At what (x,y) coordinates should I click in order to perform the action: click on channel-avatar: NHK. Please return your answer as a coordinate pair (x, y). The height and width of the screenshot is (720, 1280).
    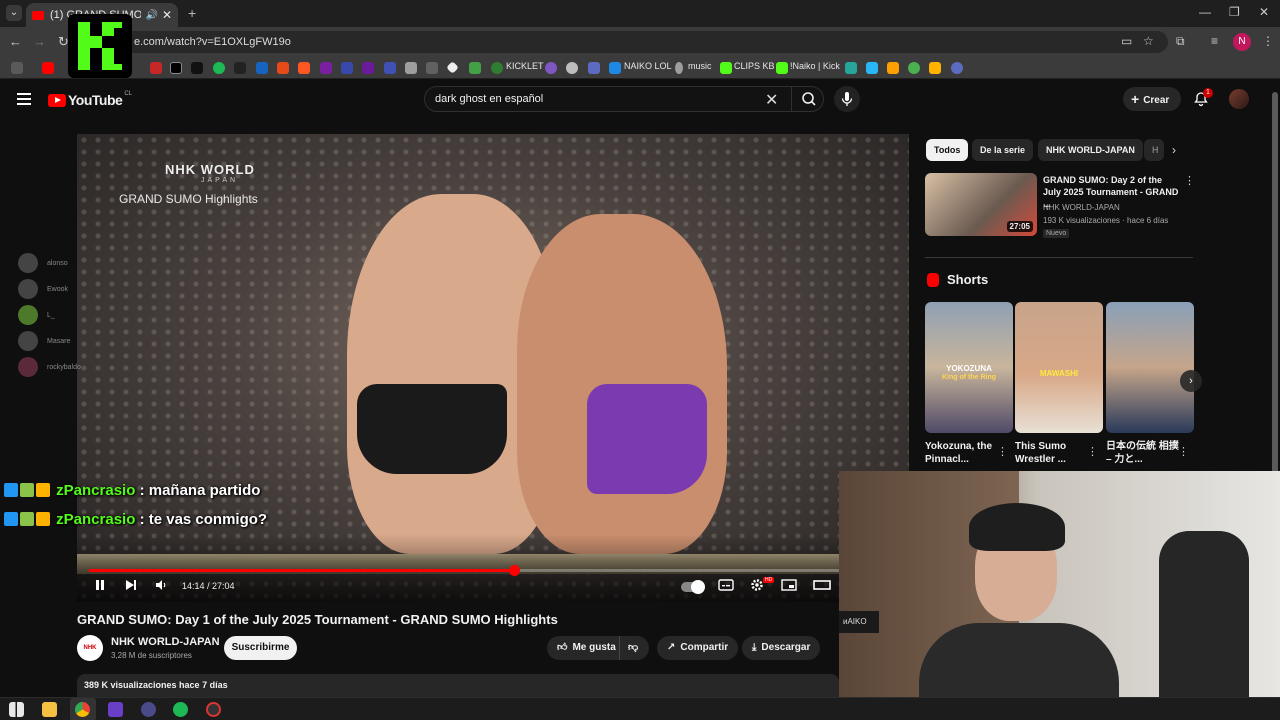
    Looking at the image, I should click on (90, 648).